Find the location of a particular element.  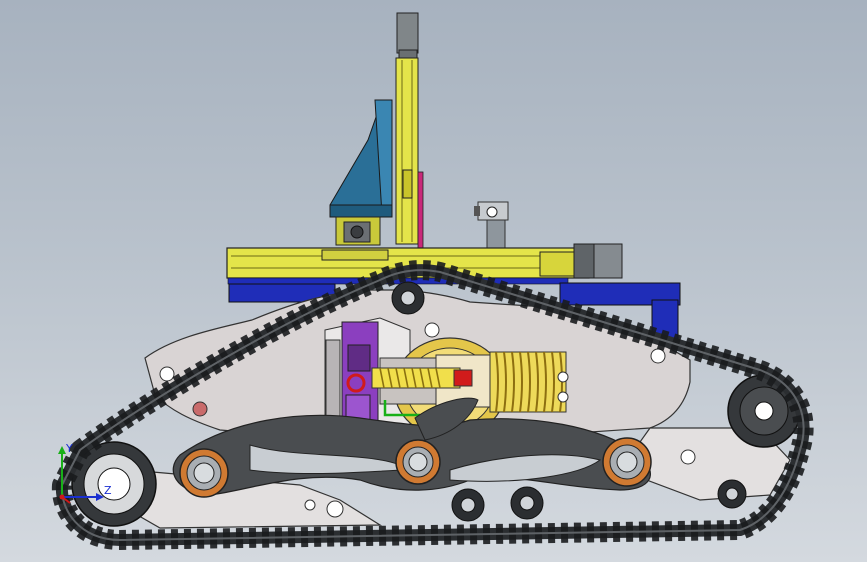

bearing-right is located at coordinates (627, 462).